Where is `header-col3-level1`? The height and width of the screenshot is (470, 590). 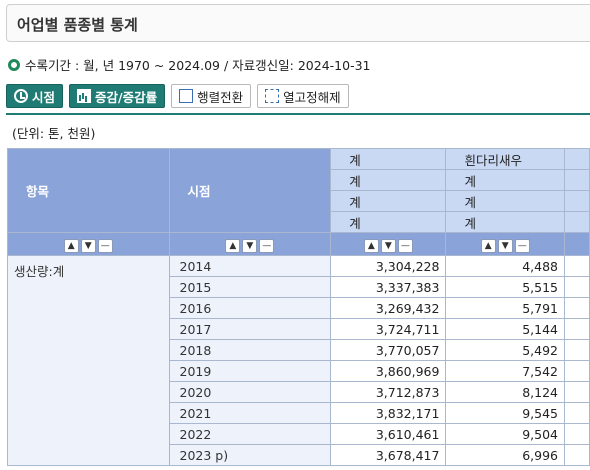
header-col3-level1 is located at coordinates (576, 159).